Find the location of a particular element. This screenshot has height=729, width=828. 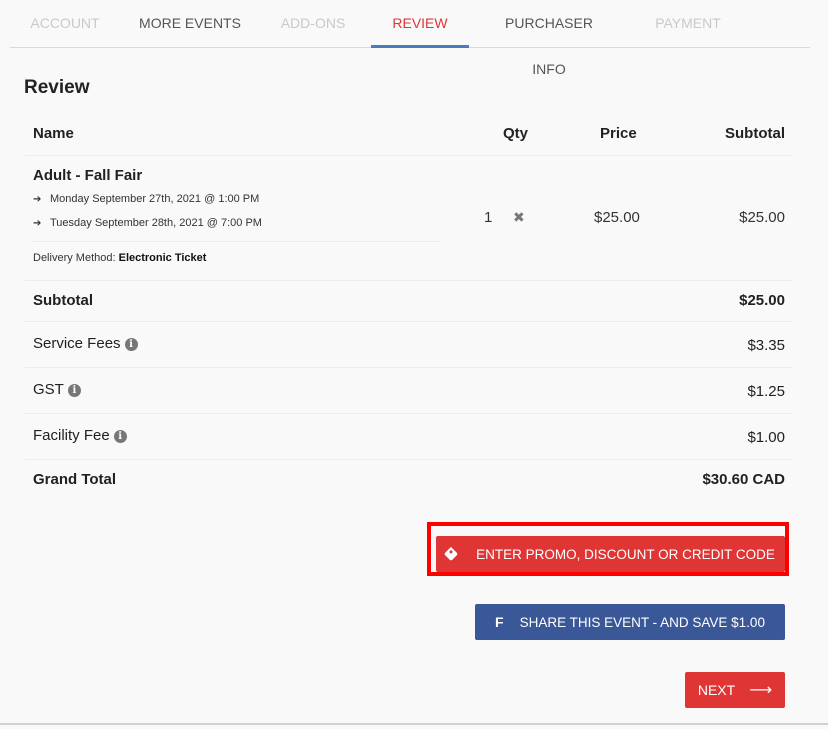

gst-label: GST is located at coordinates (48, 389).